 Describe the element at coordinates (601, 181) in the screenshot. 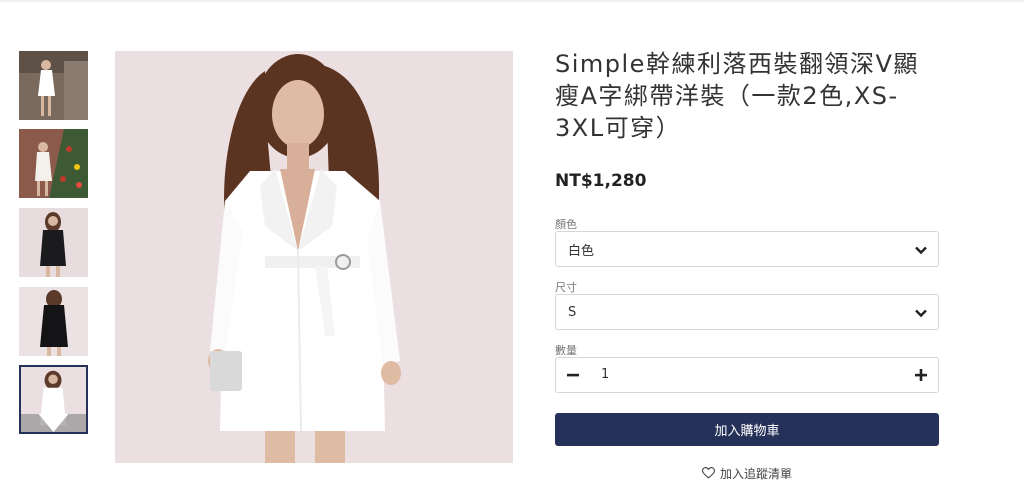

I see `product-price: NT$1,280` at that location.